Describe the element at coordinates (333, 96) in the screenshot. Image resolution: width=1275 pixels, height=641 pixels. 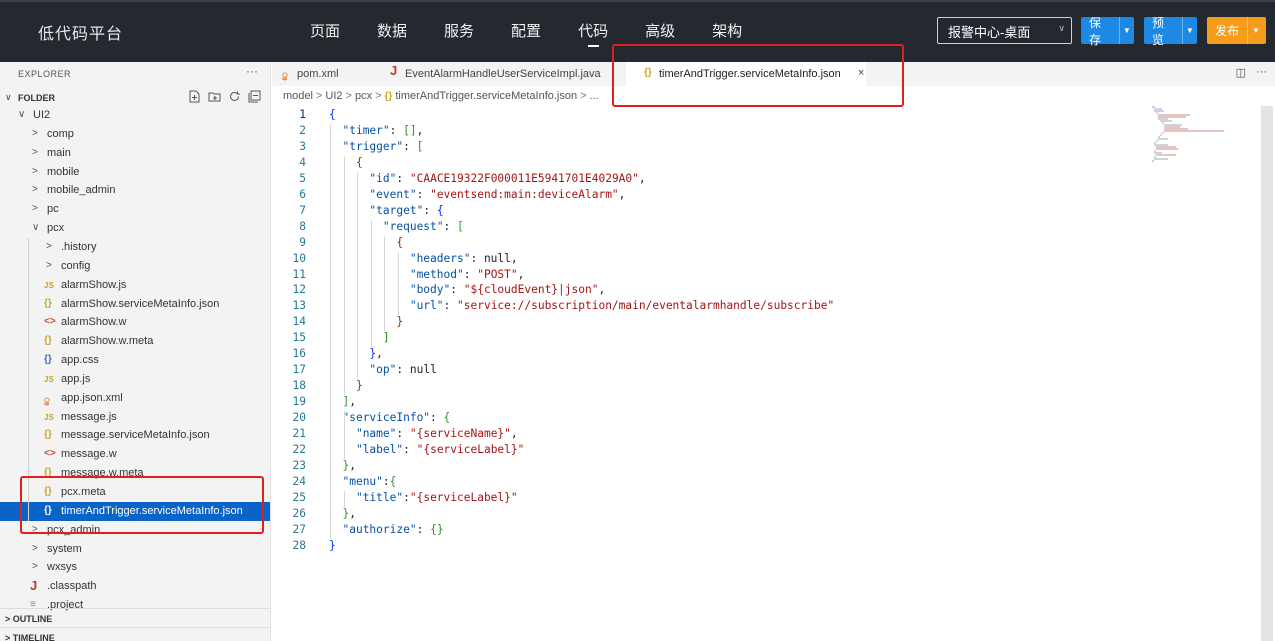
I see `breadcrumb-item: UI2` at that location.